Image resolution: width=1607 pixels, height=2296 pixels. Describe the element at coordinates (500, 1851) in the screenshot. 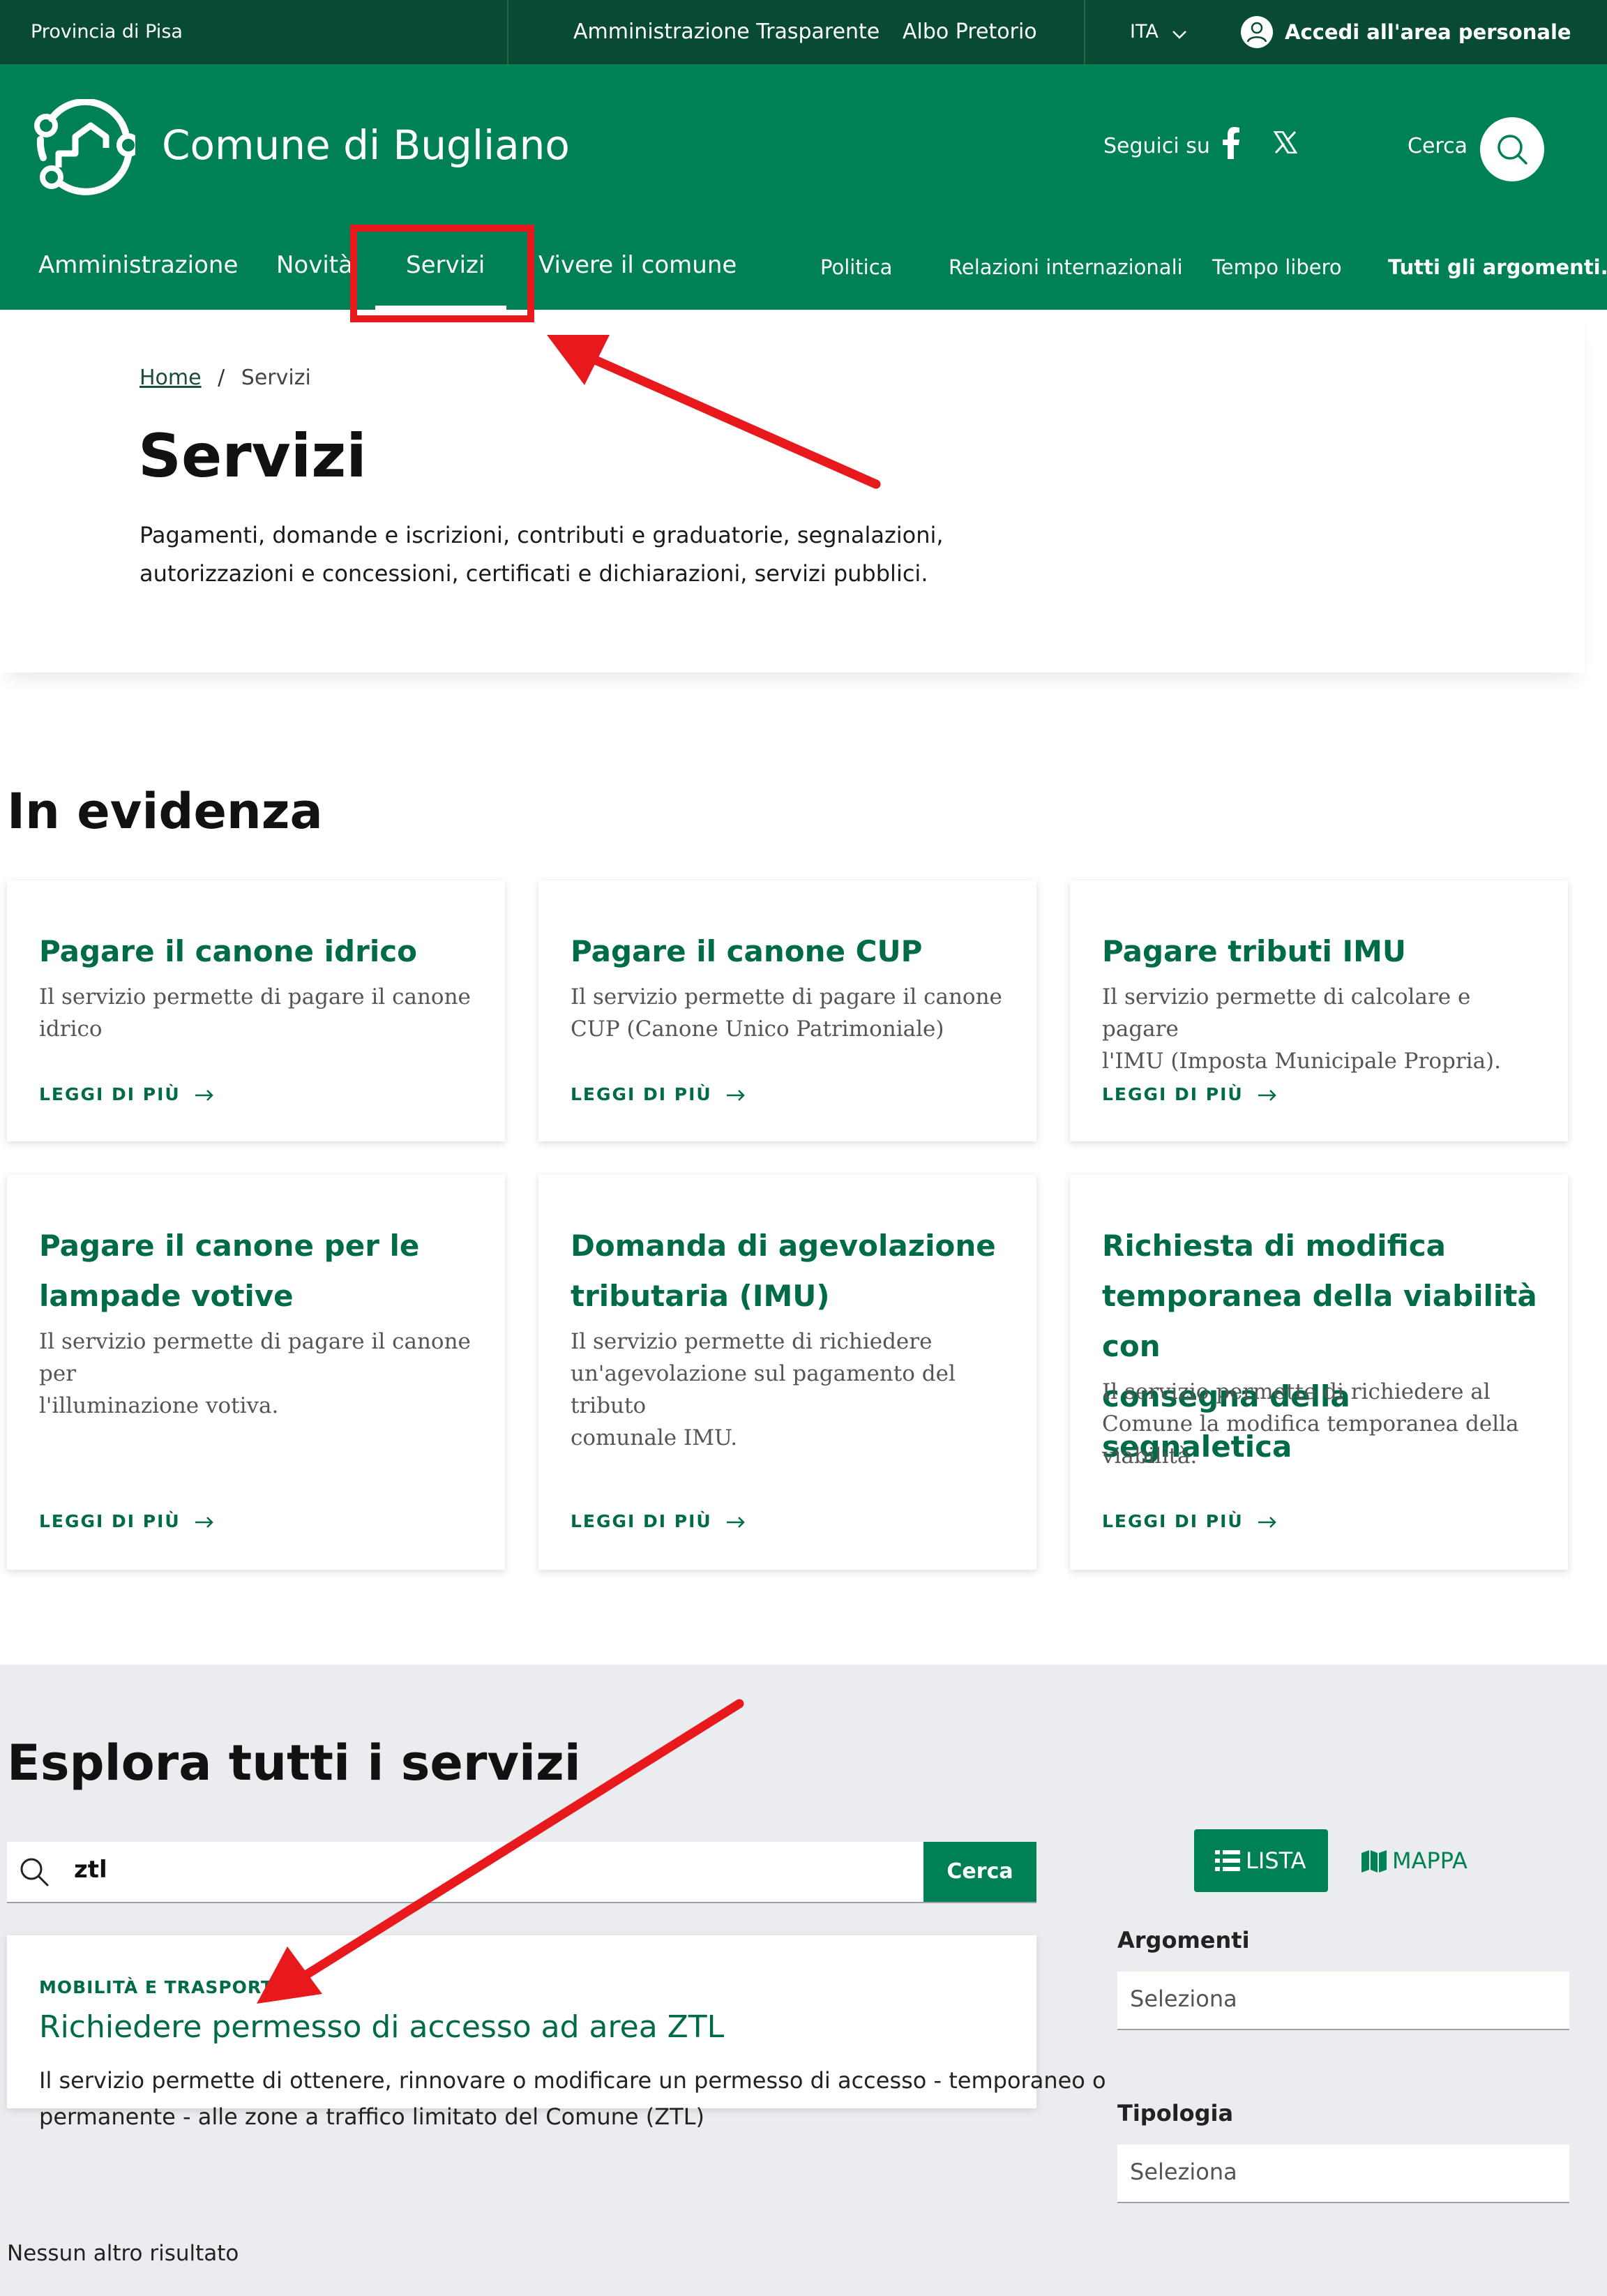

I see `arrow-to-result` at that location.